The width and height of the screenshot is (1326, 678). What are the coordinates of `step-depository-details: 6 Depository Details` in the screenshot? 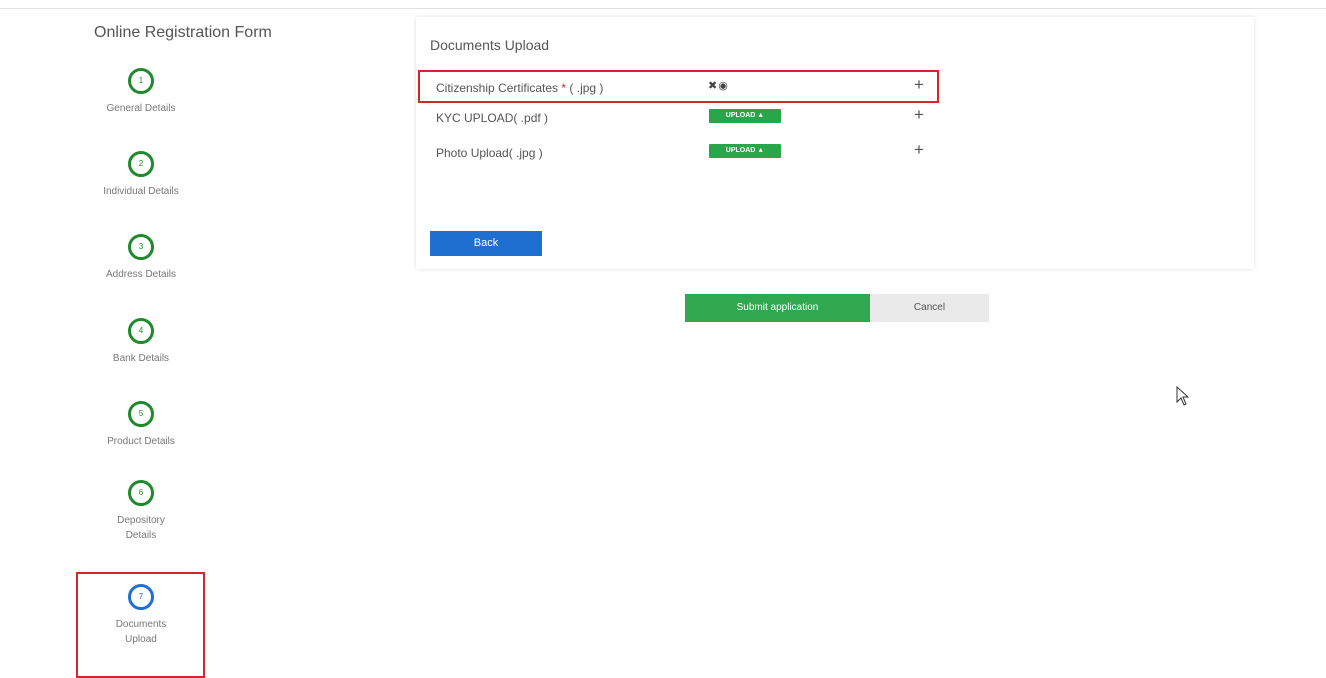 It's located at (141, 511).